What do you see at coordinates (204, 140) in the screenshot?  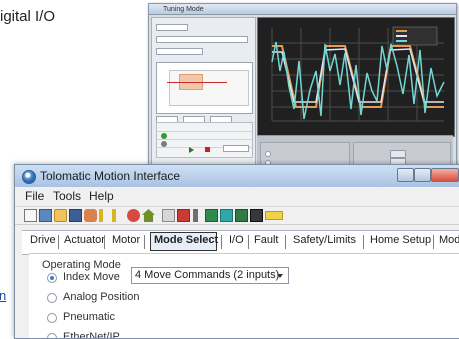 I see `move-grid` at bounding box center [204, 140].